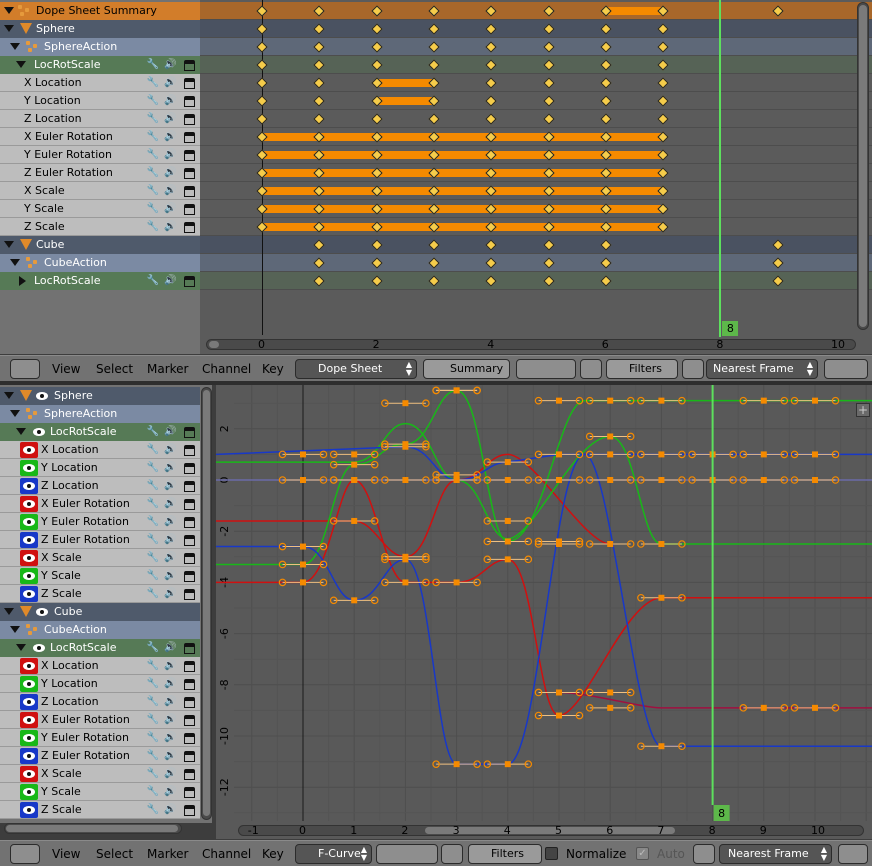 This screenshot has height=866, width=872. What do you see at coordinates (853, 854) in the screenshot?
I see `pivot-point-icon` at bounding box center [853, 854].